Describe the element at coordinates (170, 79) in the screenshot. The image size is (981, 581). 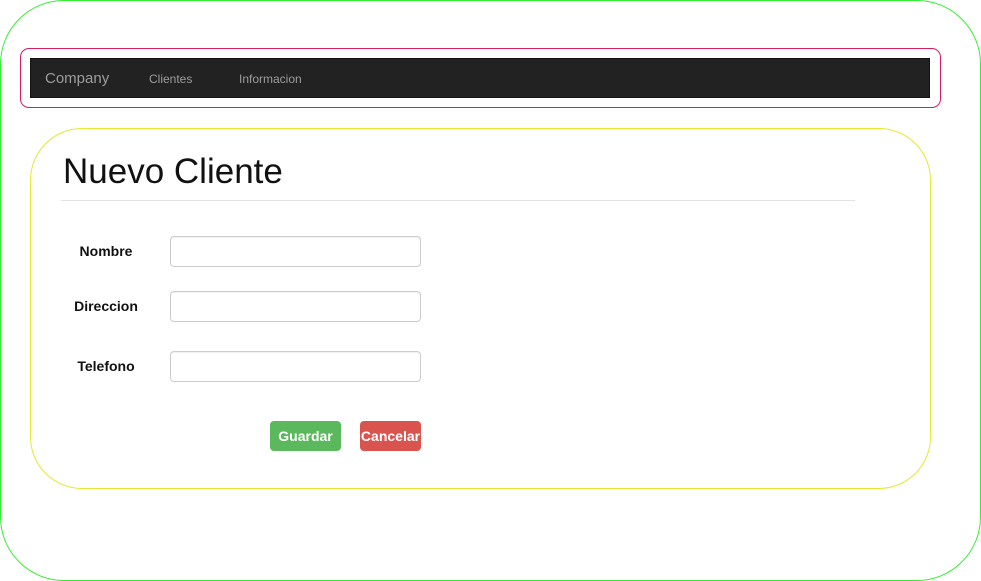
I see `nav-link-clientes: Clientes` at that location.